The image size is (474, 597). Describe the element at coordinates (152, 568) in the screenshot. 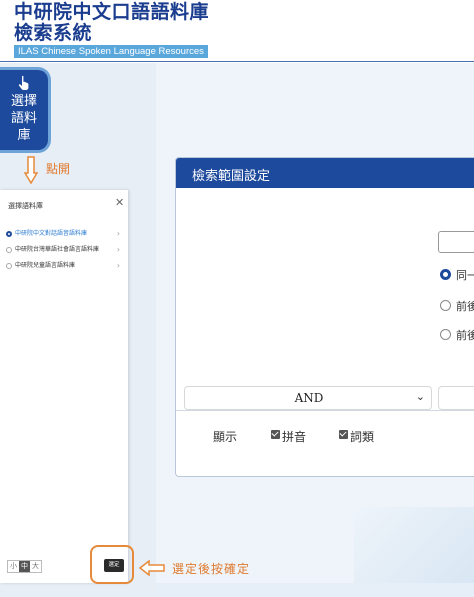

I see `left-arrow-icon` at that location.